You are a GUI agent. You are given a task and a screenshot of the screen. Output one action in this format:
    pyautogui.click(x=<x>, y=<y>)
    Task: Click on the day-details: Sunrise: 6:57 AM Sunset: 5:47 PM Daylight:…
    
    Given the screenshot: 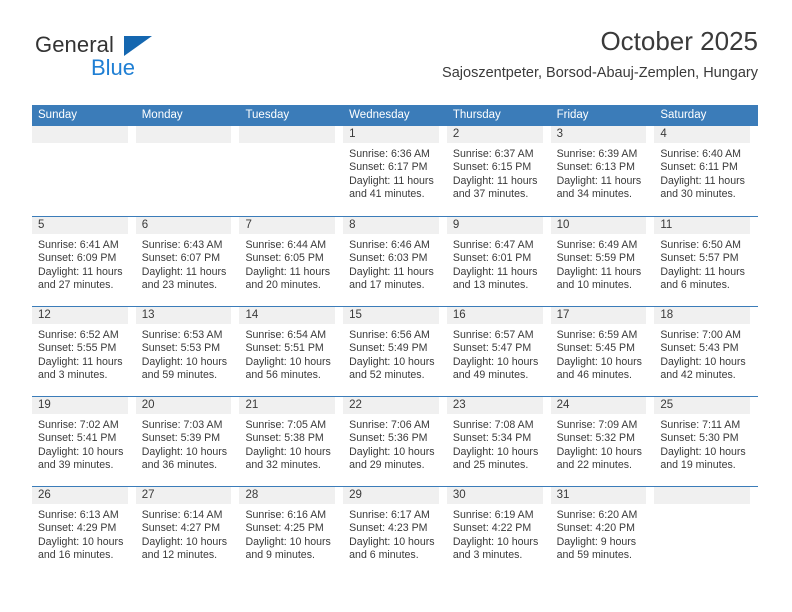 What is the action you would take?
    pyautogui.click(x=495, y=353)
    